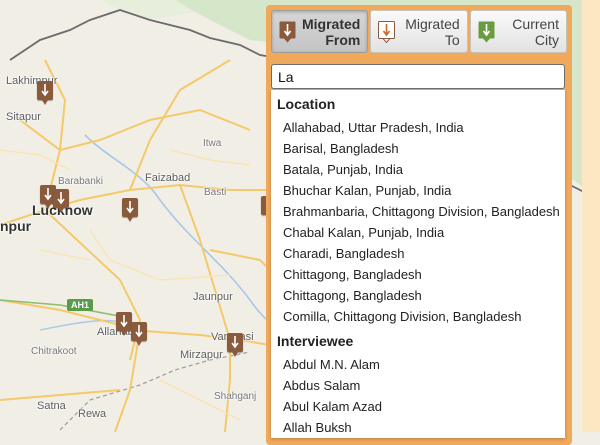 The image size is (600, 445). Describe the element at coordinates (418, 316) in the screenshot. I see `dropdown-item: Comilla, Chittagong Division, Bangladesh` at that location.